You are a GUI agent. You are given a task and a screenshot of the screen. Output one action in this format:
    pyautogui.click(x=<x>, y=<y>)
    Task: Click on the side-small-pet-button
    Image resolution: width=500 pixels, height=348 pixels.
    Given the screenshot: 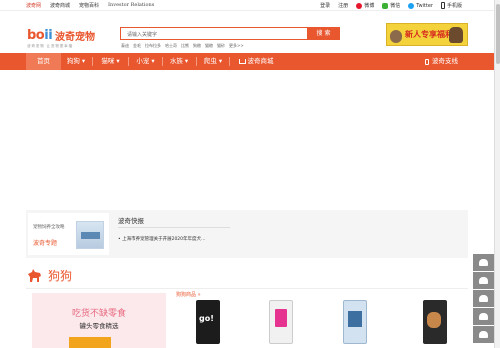 What is the action you would take?
    pyautogui.click(x=483, y=298)
    